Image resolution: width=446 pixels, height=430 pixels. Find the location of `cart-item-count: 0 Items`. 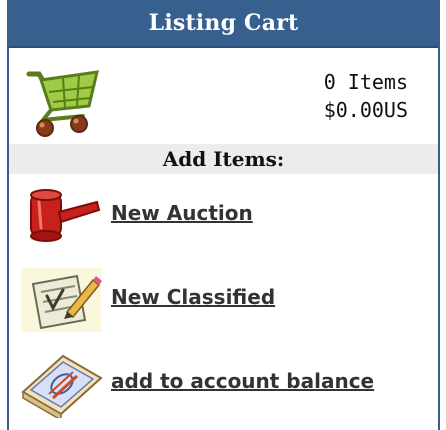

cart-item-count: 0 Items is located at coordinates (365, 82).